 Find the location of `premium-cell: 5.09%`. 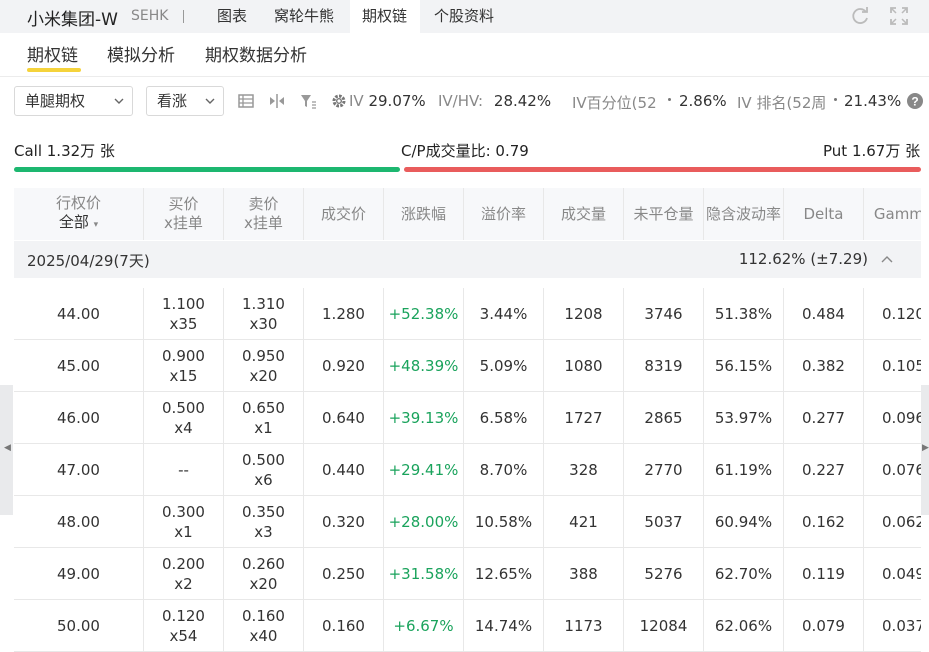

premium-cell: 5.09% is located at coordinates (504, 366).